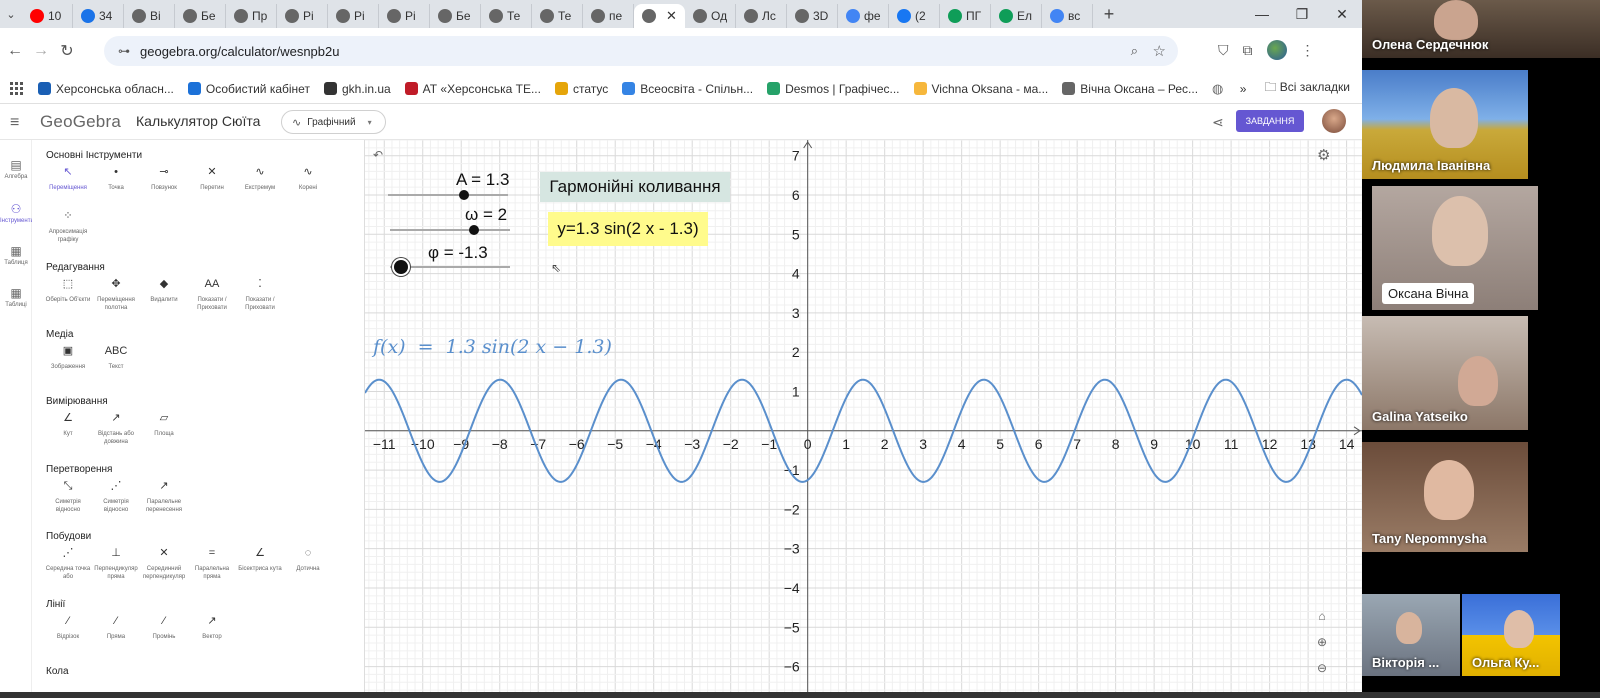 The image size is (1600, 698). What do you see at coordinates (486, 215) in the screenshot?
I see `slider-label: ω = 2` at bounding box center [486, 215].